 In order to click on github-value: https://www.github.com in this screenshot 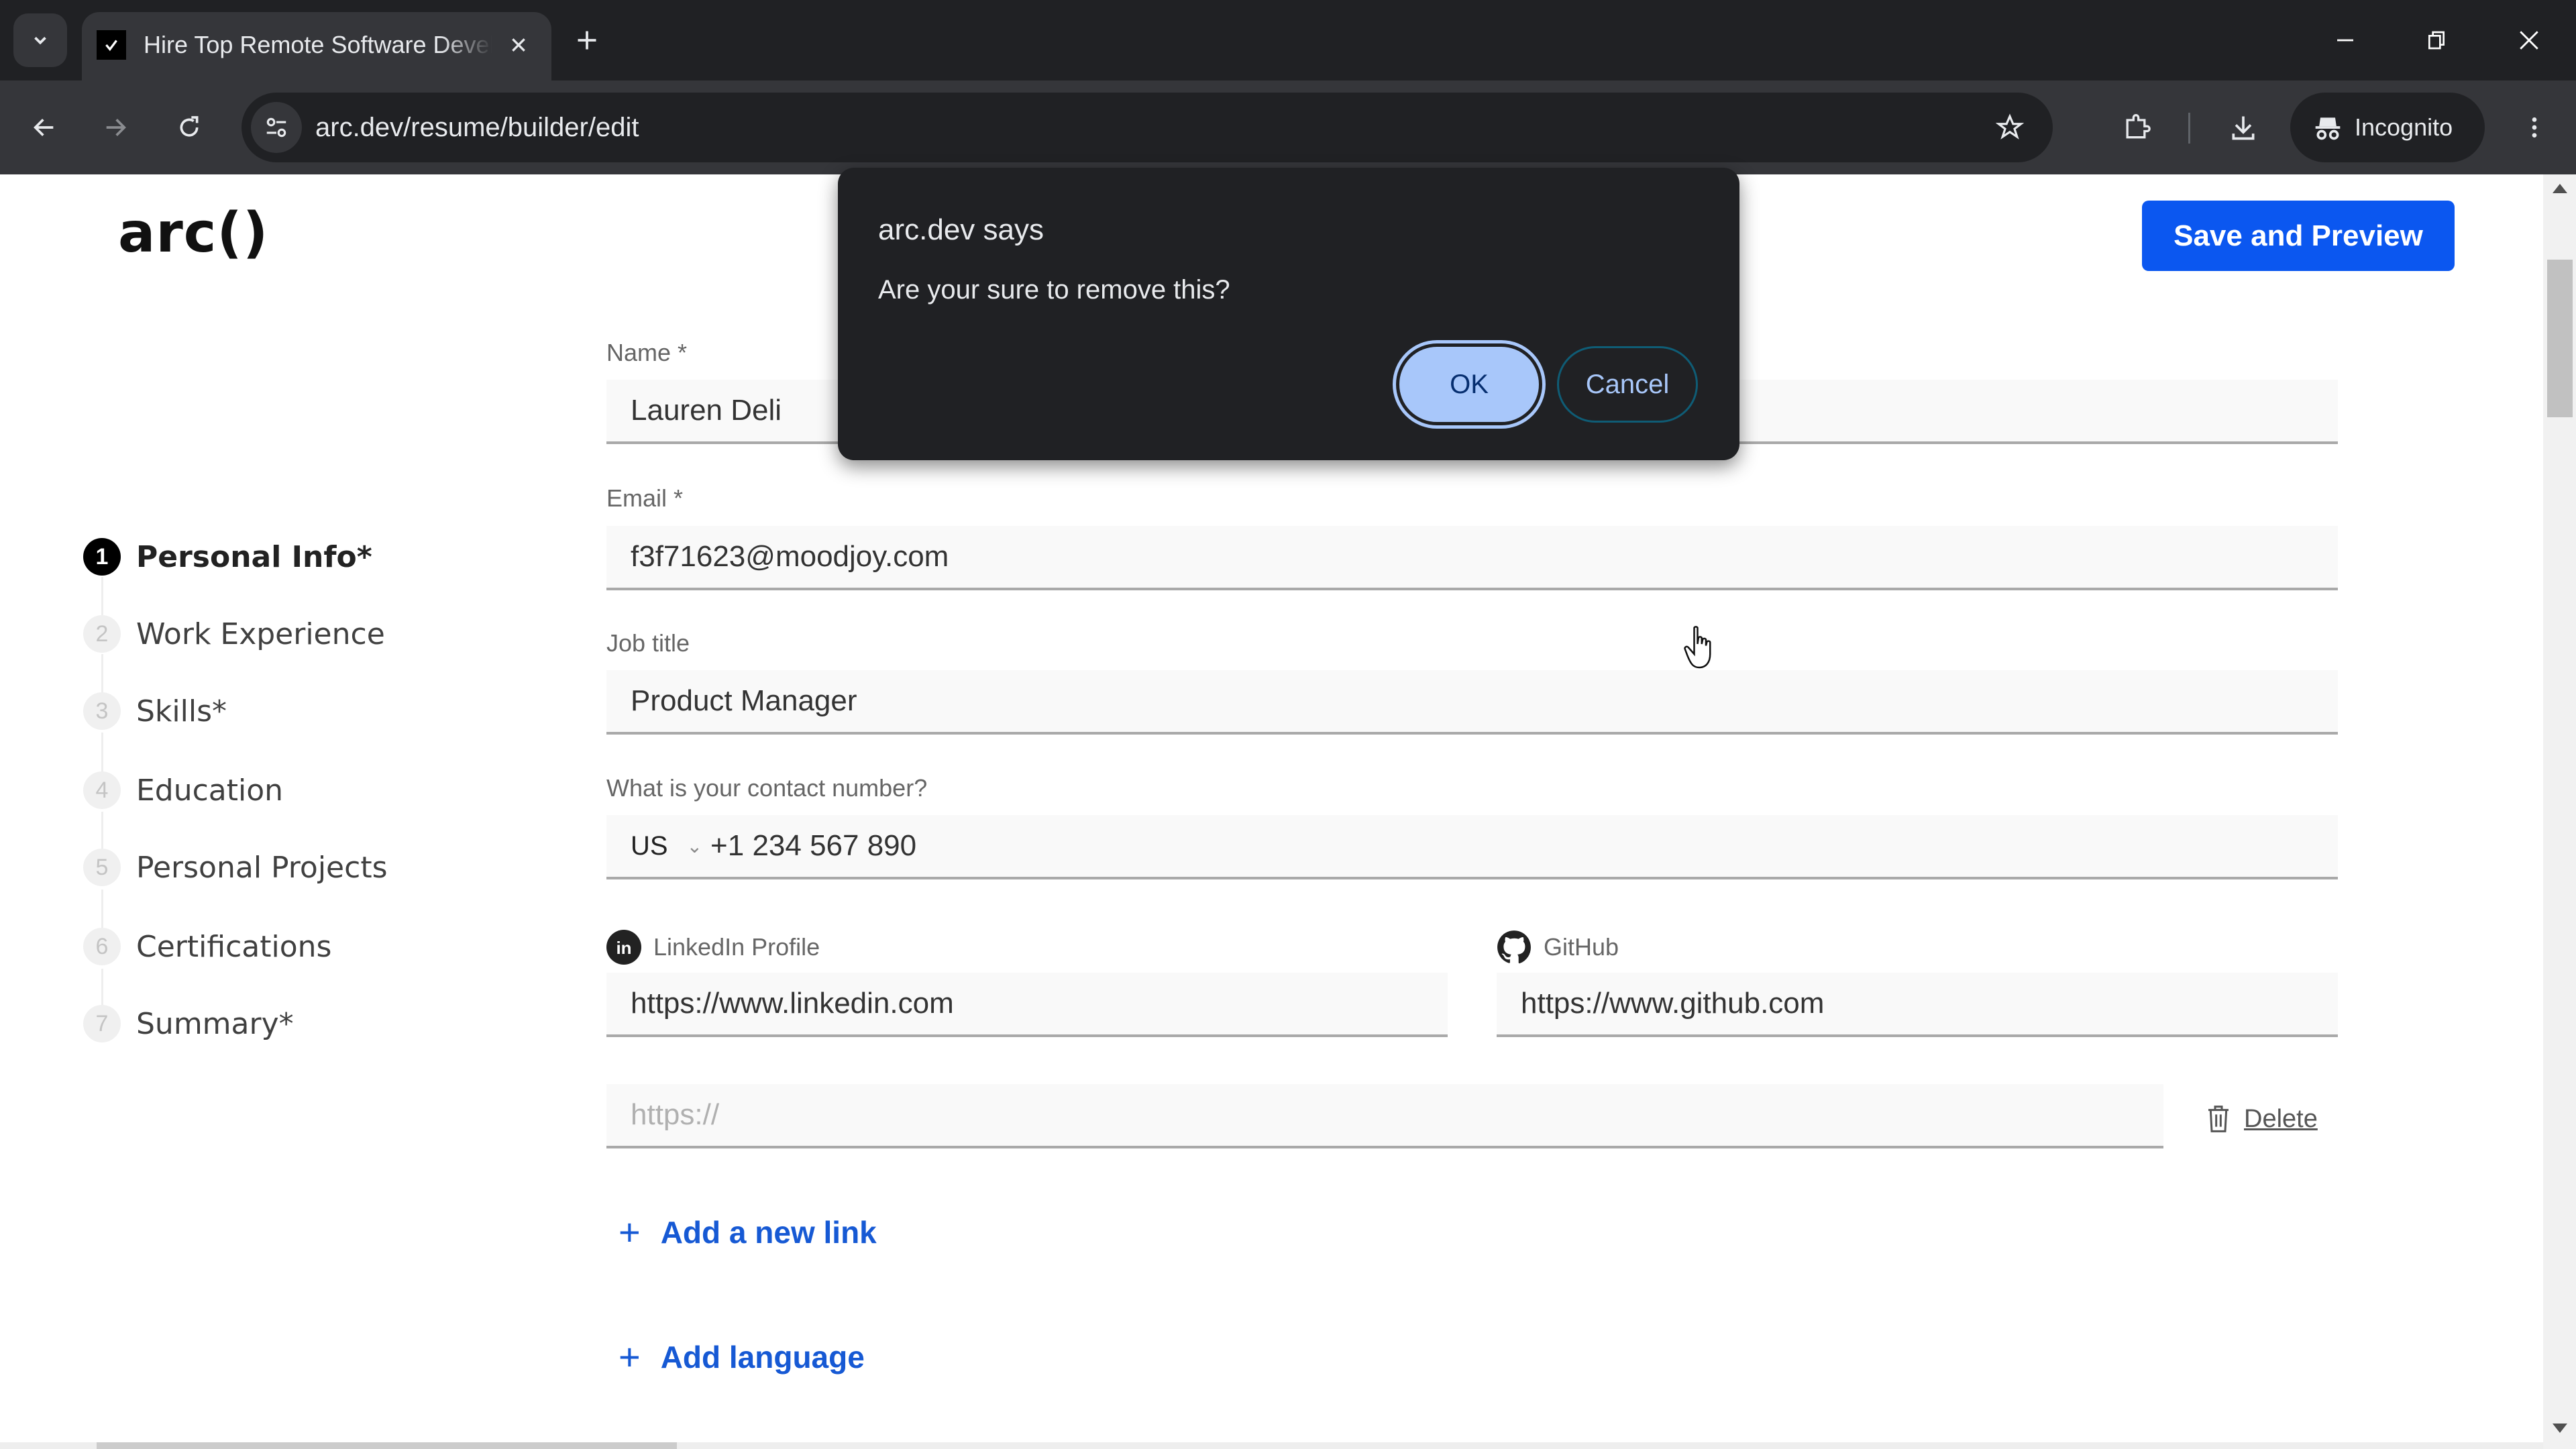, I will do `click(1673, 1003)`.